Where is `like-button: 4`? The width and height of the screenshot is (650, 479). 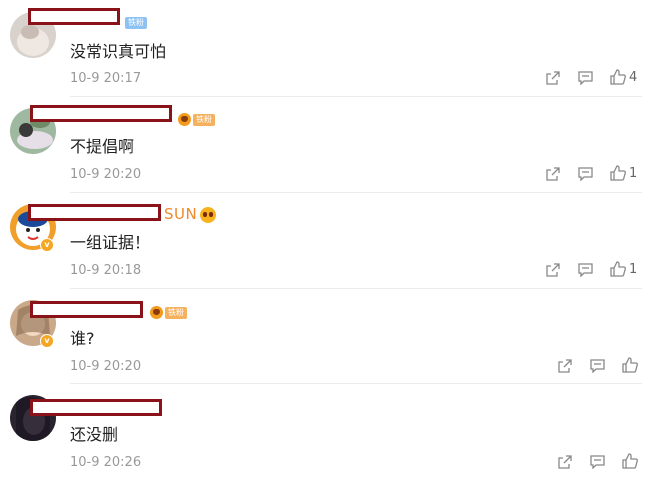
like-button: 4 is located at coordinates (623, 77).